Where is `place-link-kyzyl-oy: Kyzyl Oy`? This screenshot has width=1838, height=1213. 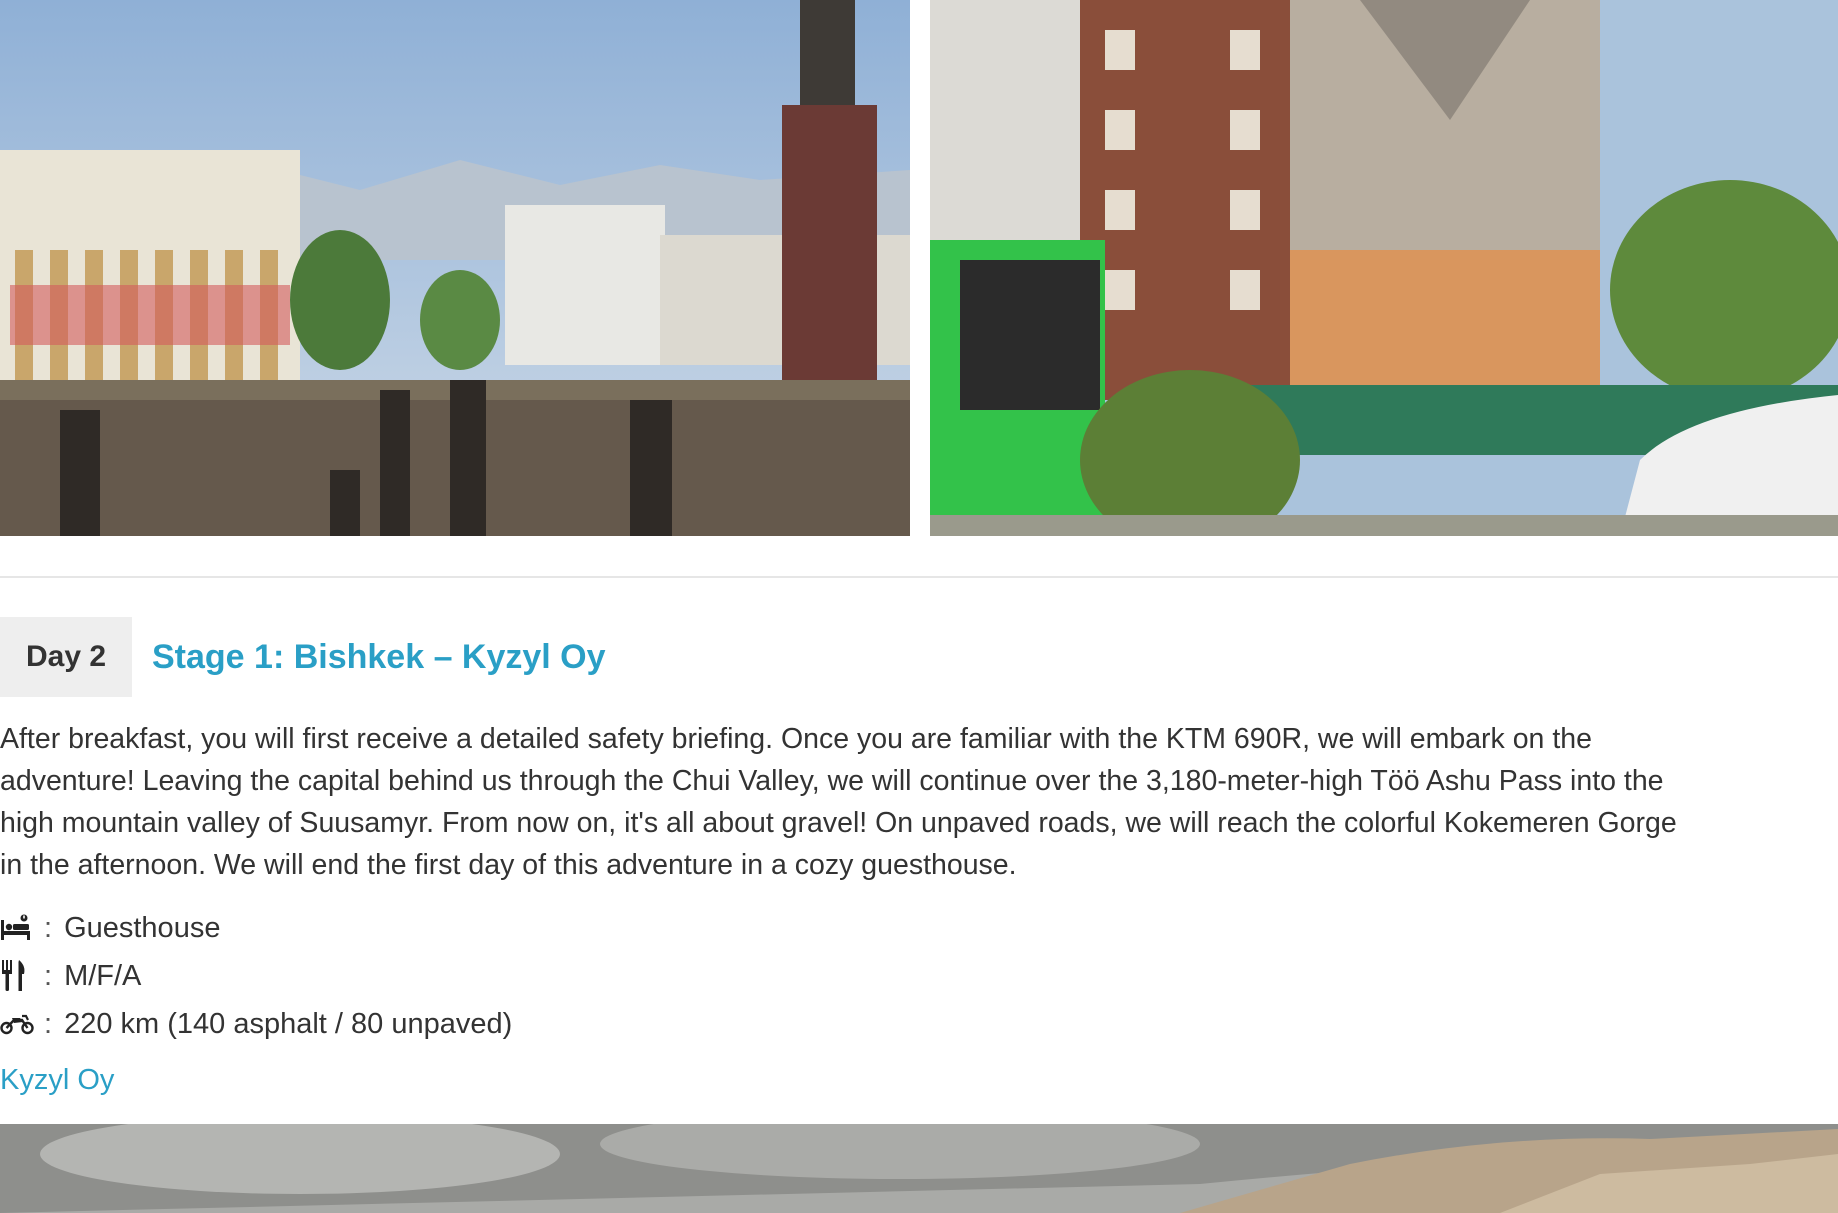 place-link-kyzyl-oy: Kyzyl Oy is located at coordinates (57, 1080).